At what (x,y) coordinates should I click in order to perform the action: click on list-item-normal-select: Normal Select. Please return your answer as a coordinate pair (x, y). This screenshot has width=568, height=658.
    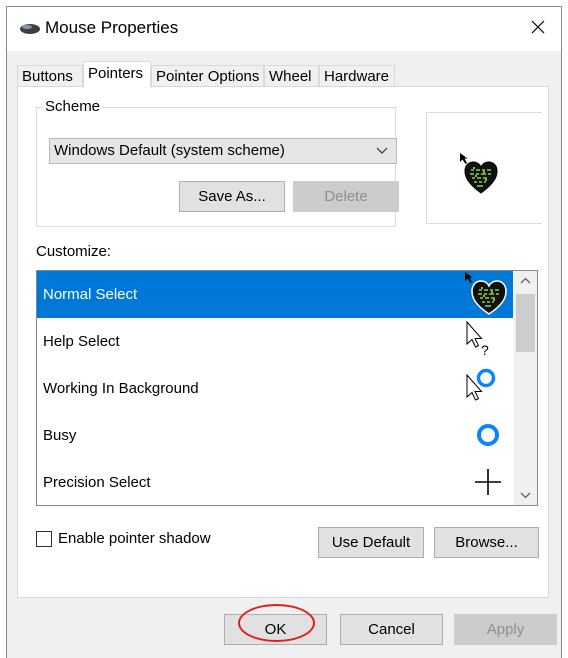
    Looking at the image, I should click on (275, 294).